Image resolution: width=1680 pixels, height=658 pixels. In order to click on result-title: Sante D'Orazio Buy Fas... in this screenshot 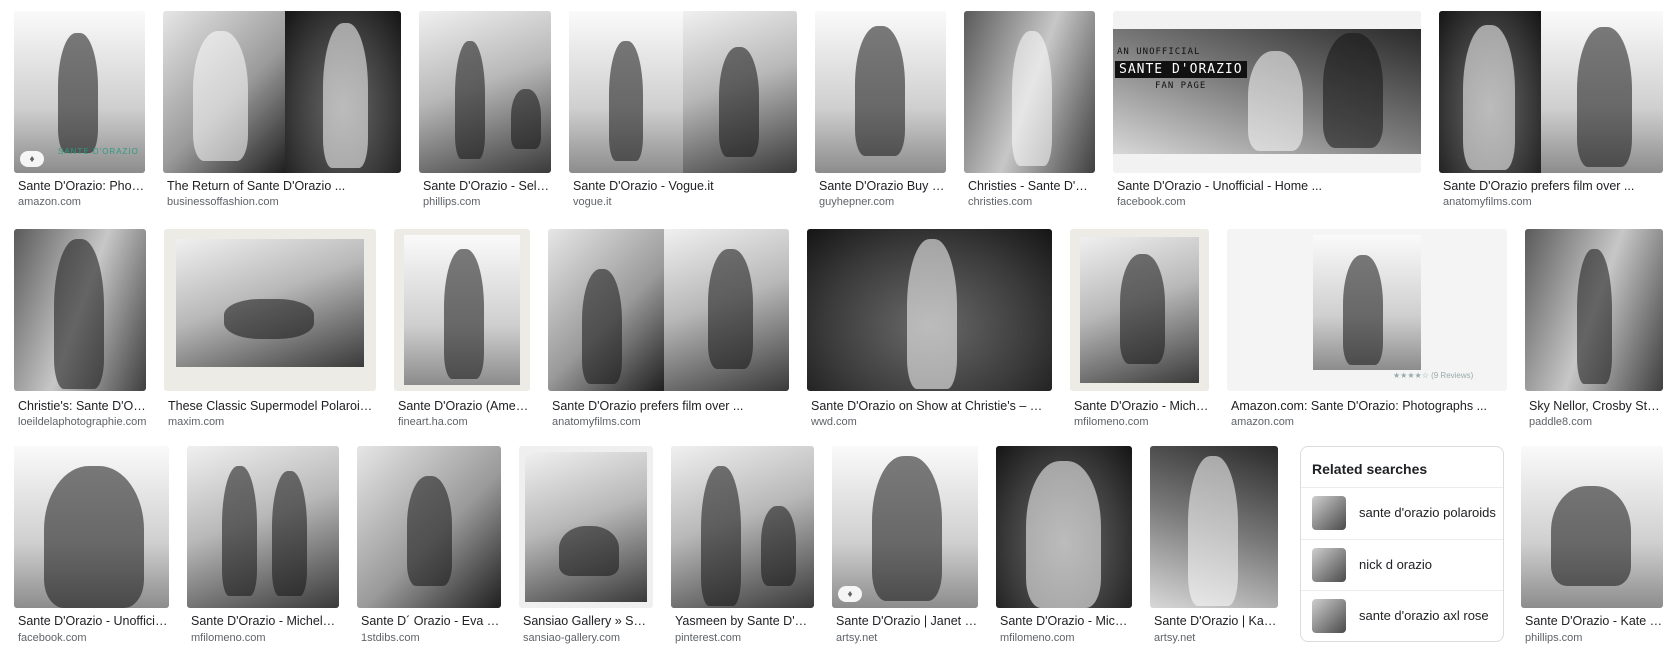, I will do `click(882, 186)`.